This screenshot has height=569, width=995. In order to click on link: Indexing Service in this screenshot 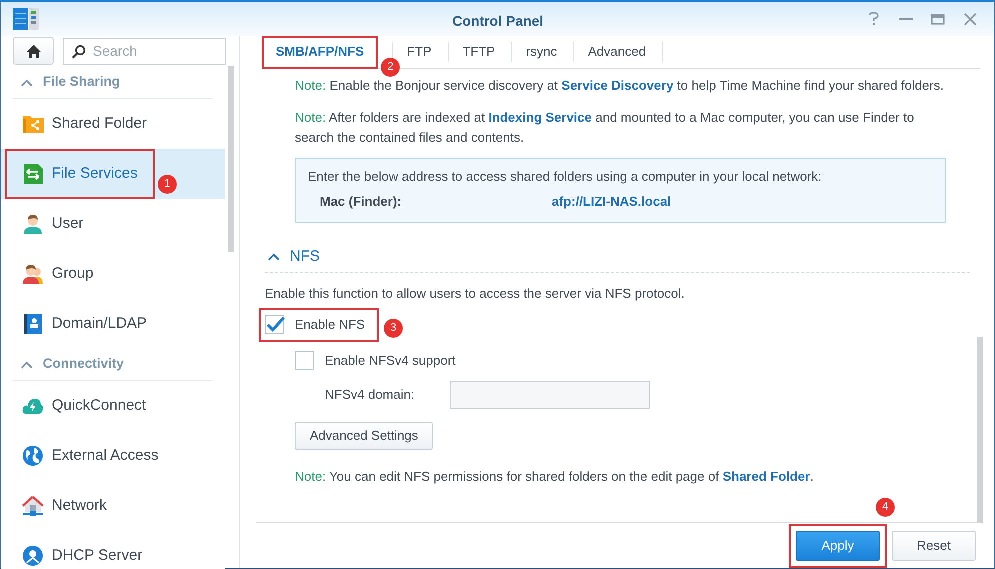, I will do `click(540, 117)`.